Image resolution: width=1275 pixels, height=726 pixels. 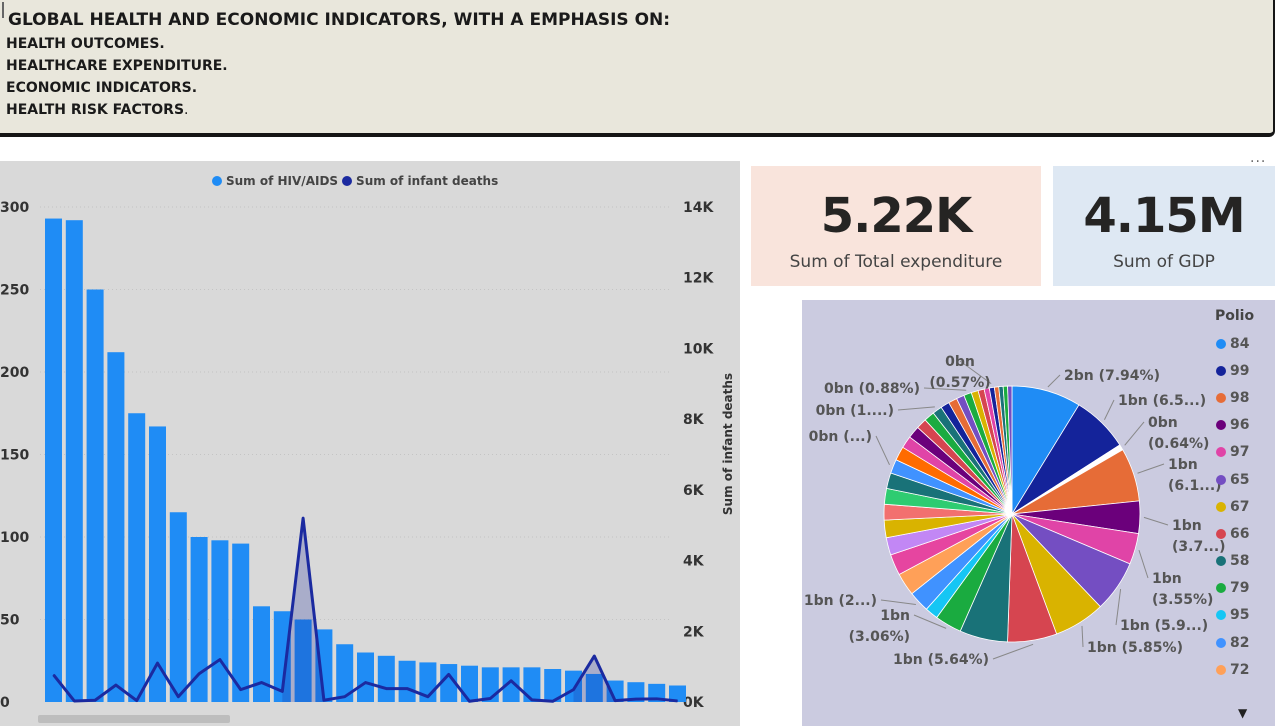 What do you see at coordinates (1228, 452) in the screenshot?
I see `pie-legend-item: 97` at bounding box center [1228, 452].